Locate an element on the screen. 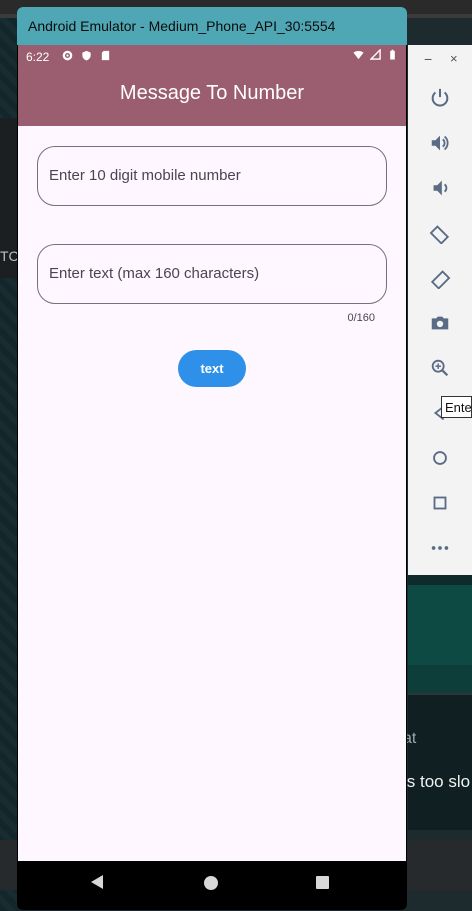  app-bar: Message To Number is located at coordinates (212, 97).